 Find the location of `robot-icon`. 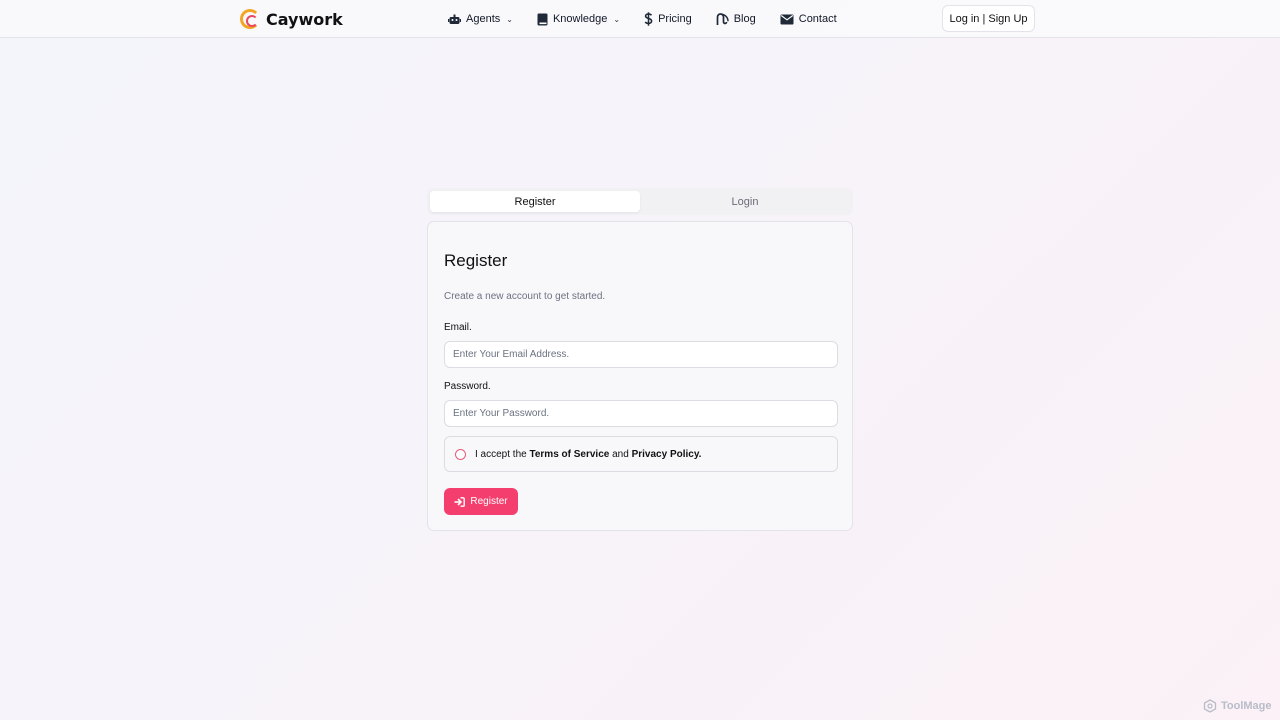

robot-icon is located at coordinates (454, 19).